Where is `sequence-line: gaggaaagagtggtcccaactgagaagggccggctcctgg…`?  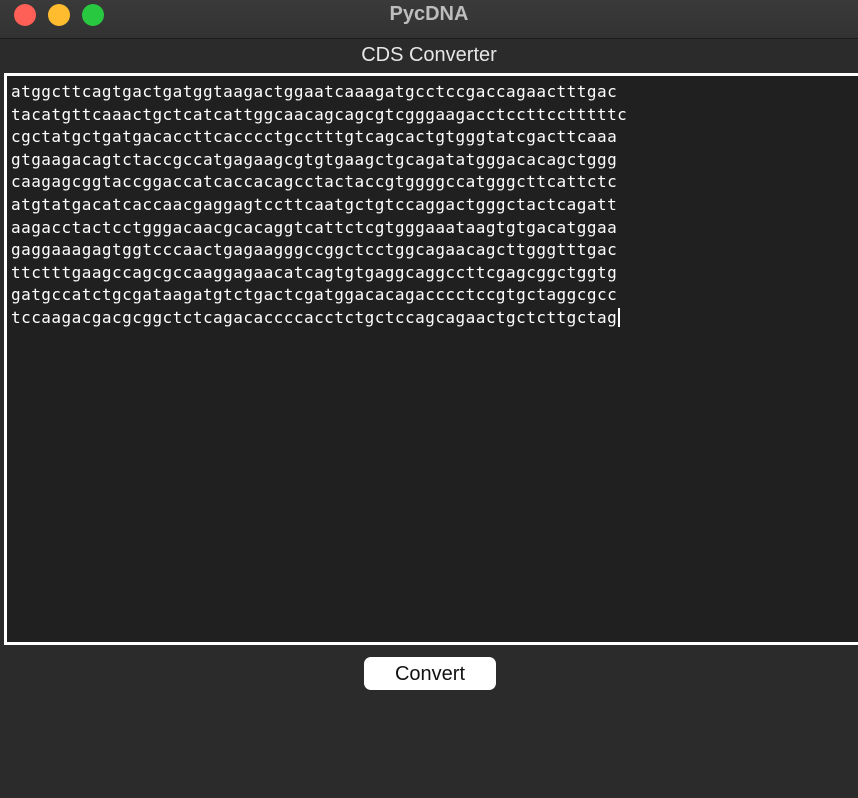
sequence-line: gaggaaagagtggtcccaactgagaagggccggctcctgg… is located at coordinates (314, 250).